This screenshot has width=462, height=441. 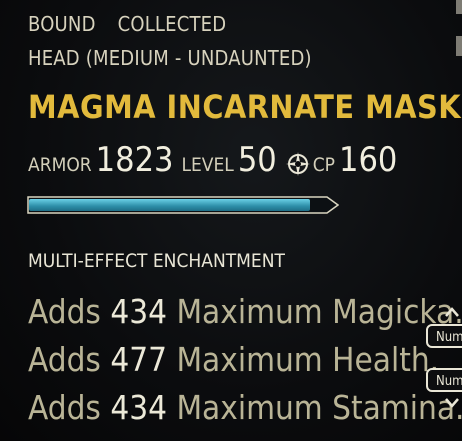 I want to click on armor-value: 1823, so click(x=134, y=160).